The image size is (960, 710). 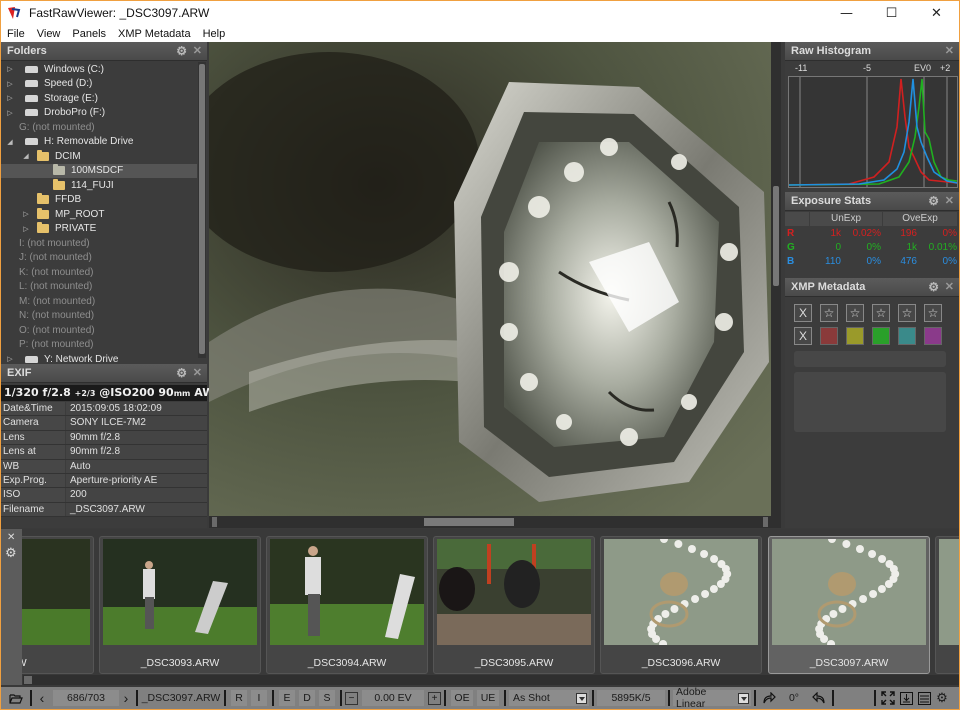 I want to click on ev-increase-button: +, so click(x=434, y=698).